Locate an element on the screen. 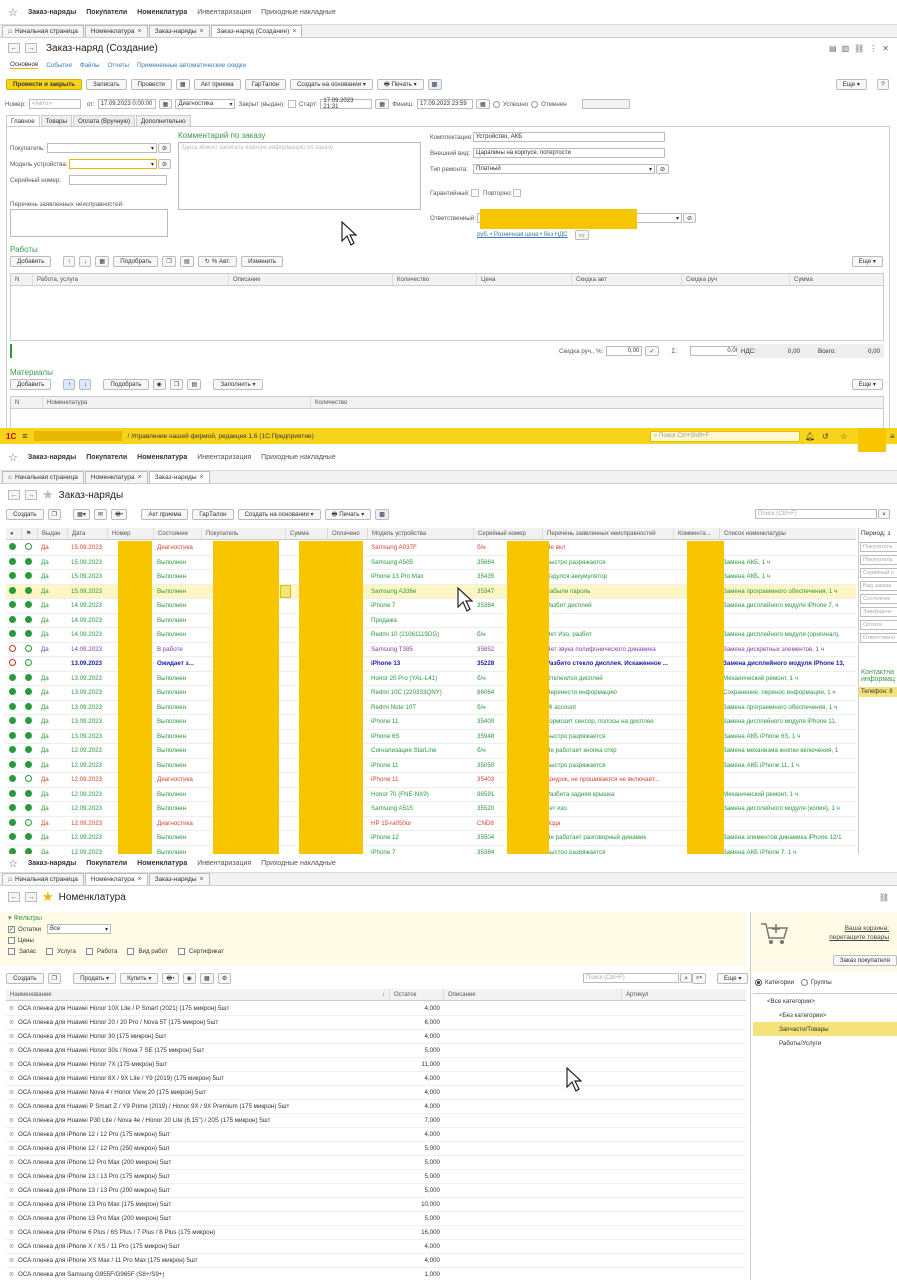  list-search-input: Поиск (Ctrl+F) is located at coordinates (816, 514).